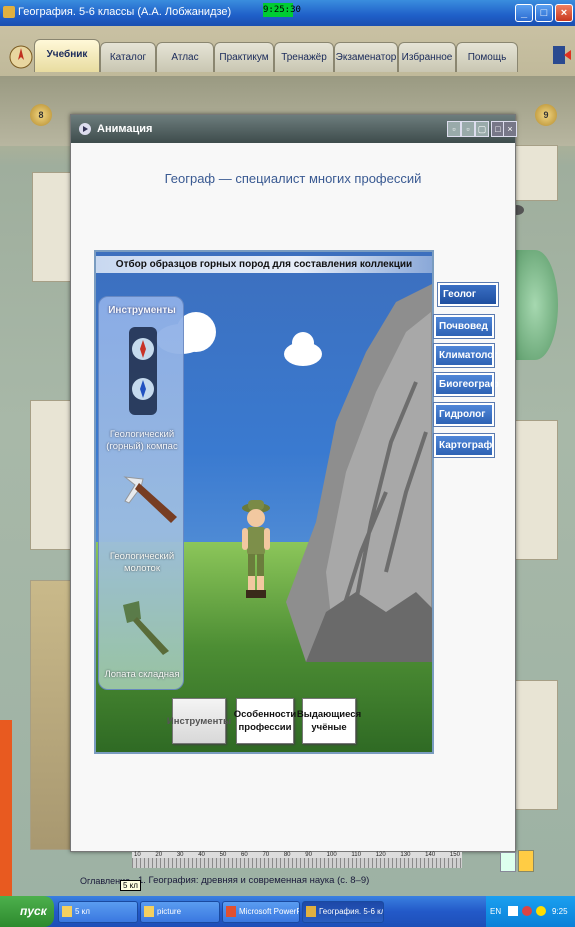 This screenshot has width=575, height=927. I want to click on ruler-tick: 100, so click(331, 855).